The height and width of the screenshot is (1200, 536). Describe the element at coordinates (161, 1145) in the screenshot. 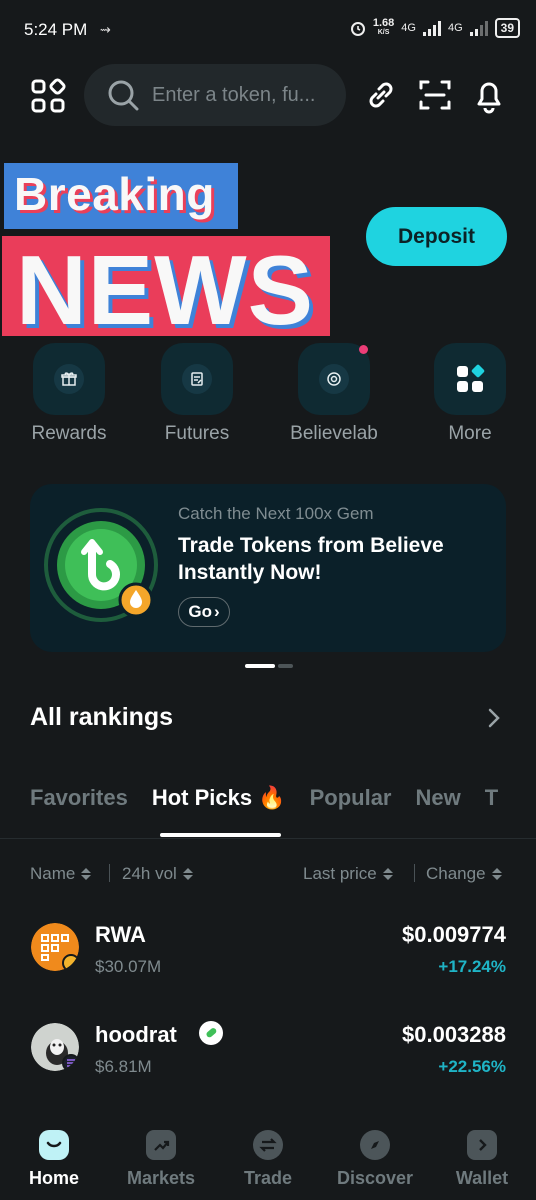

I see `markets-icon` at that location.